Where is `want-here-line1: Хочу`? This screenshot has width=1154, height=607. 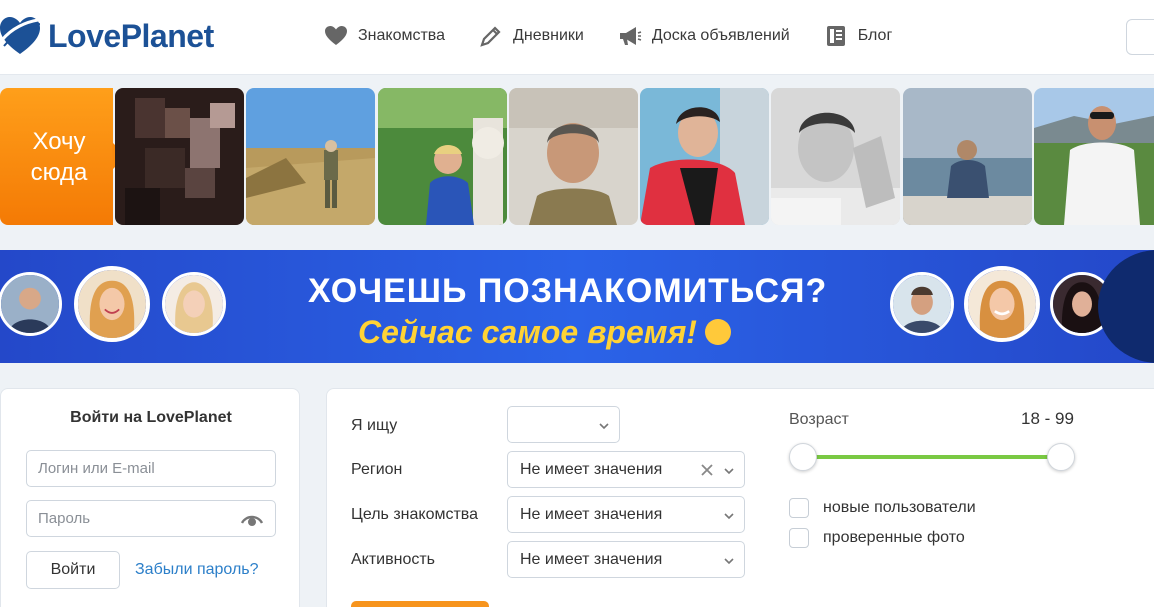
want-here-line1: Хочу is located at coordinates (59, 141).